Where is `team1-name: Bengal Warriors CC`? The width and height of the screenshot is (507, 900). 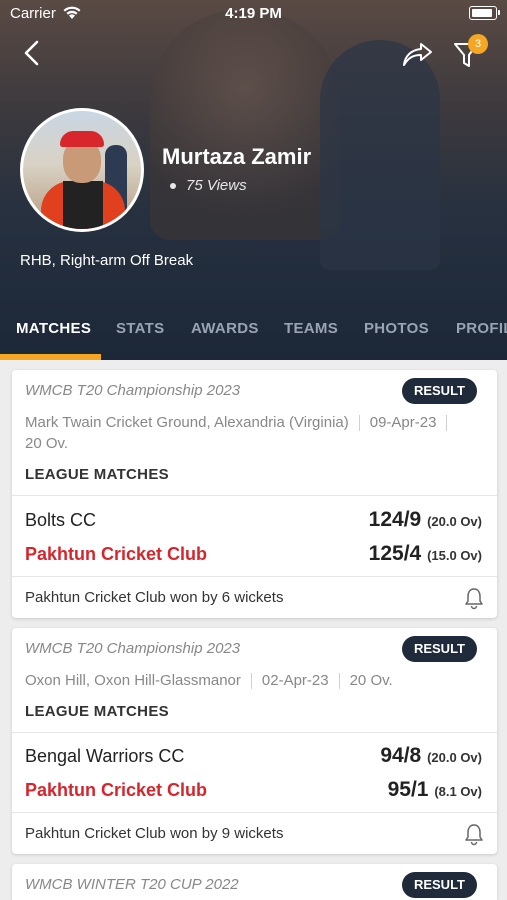 team1-name: Bengal Warriors CC is located at coordinates (105, 756).